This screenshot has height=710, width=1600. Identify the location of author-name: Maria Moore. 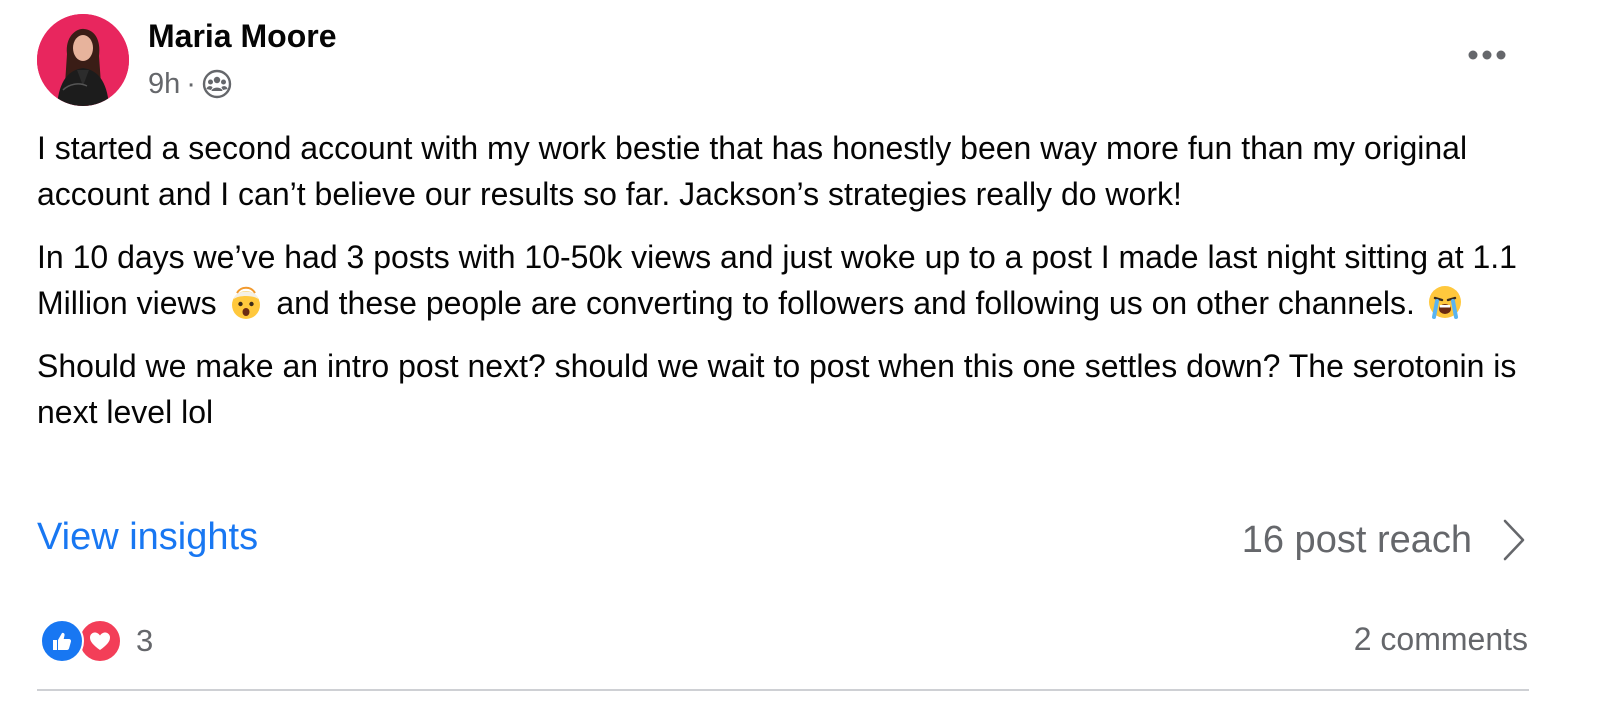
(242, 36).